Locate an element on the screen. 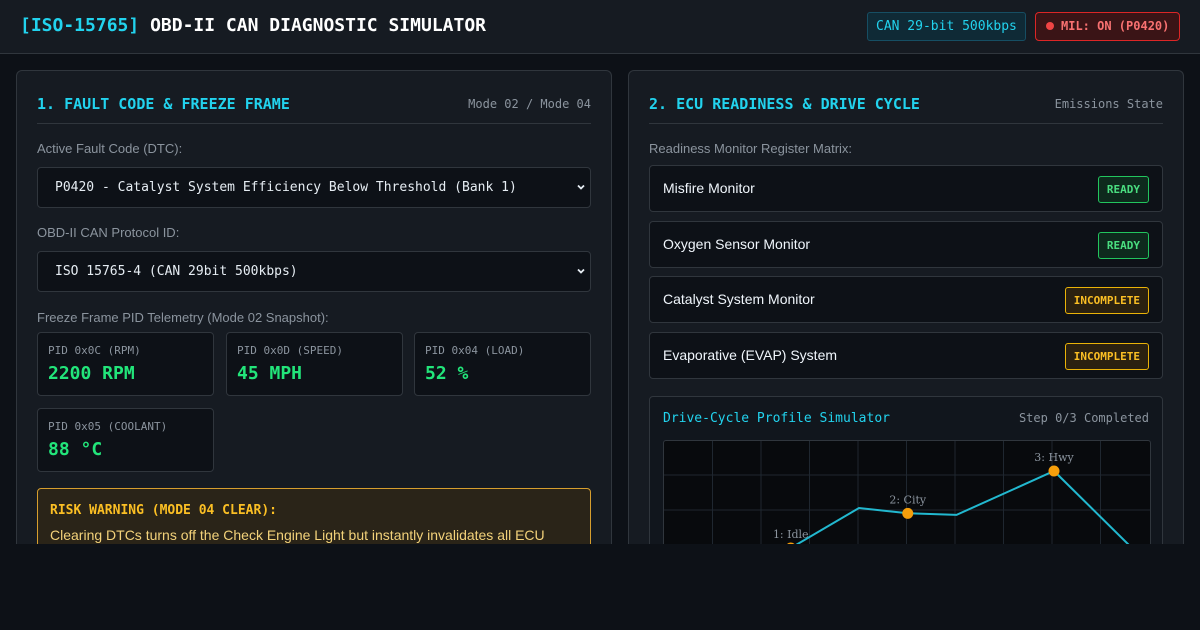 The width and height of the screenshot is (1200, 630). fault-panel-meta: Mode 02 / Mode 04 is located at coordinates (529, 104).